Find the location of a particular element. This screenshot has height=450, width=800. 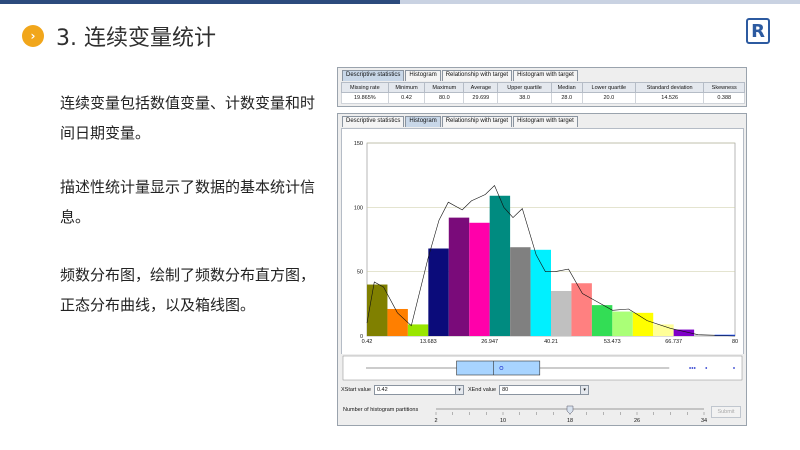

col-lower-quartile: Lower quartile is located at coordinates (608, 87).